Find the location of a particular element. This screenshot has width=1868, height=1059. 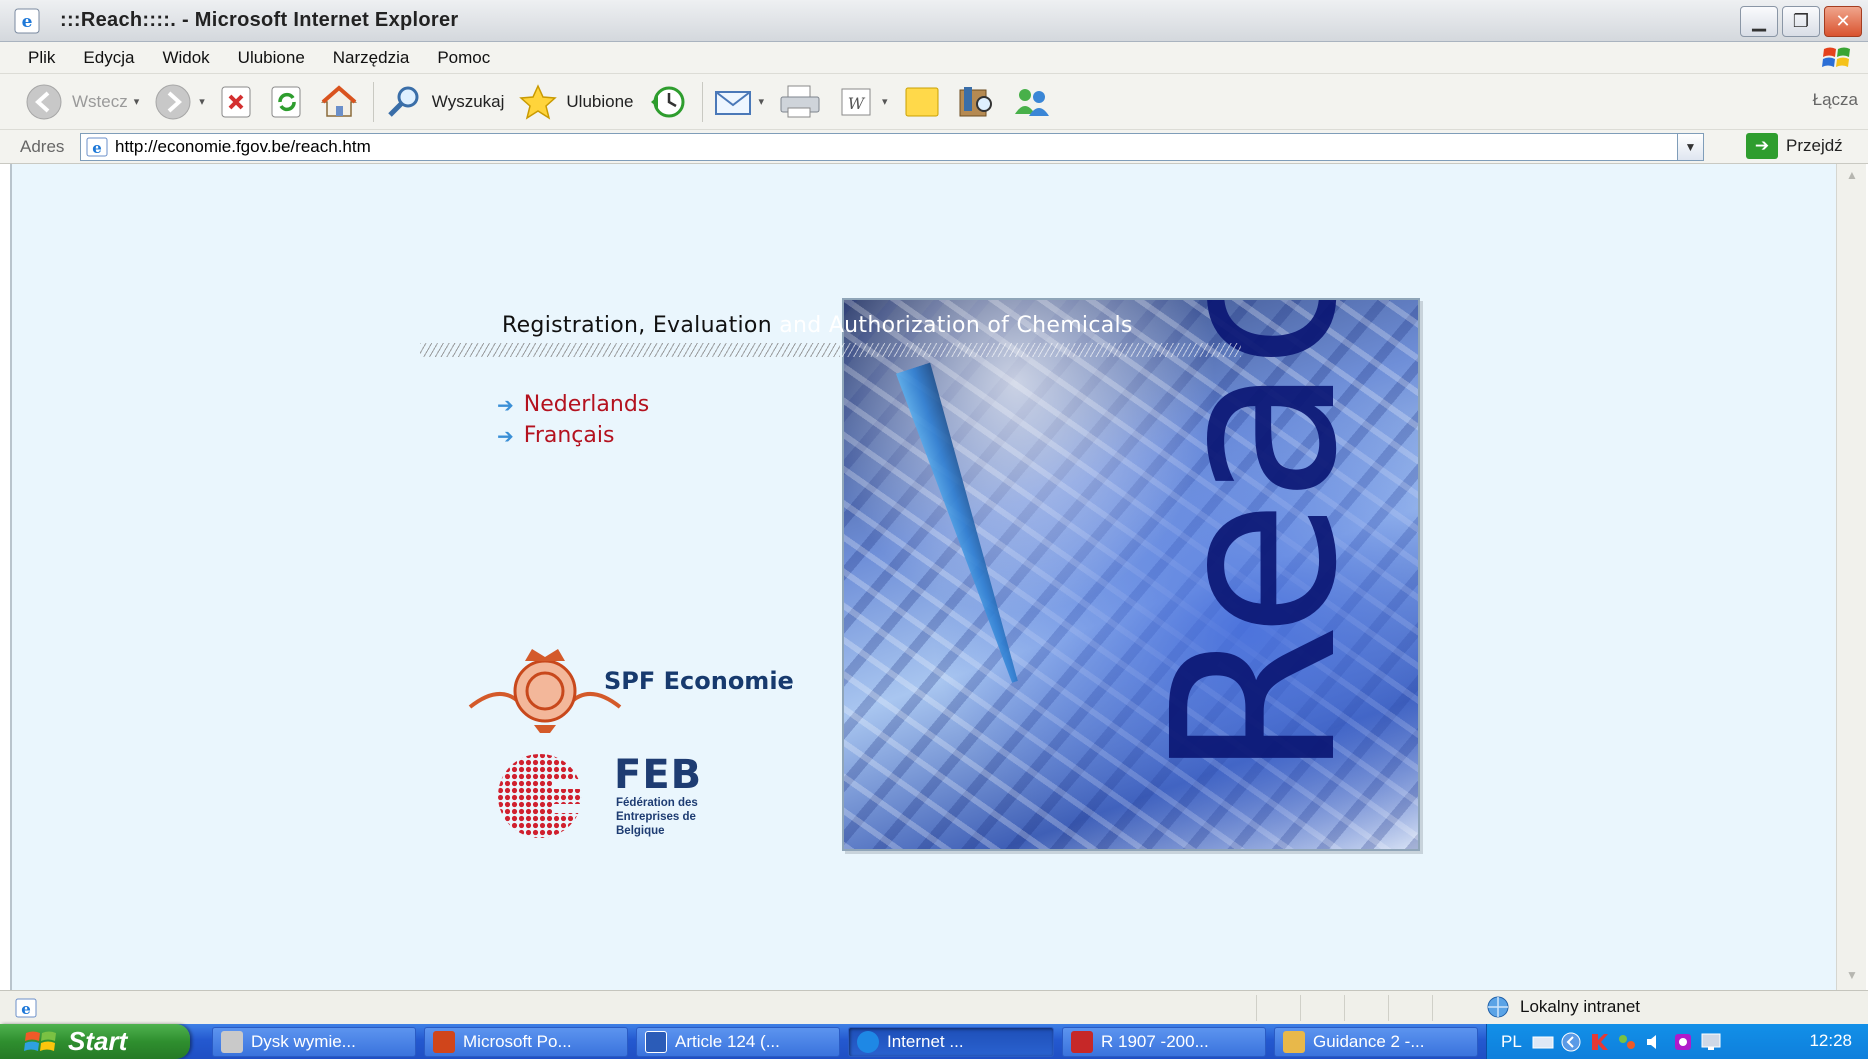

refresh-button is located at coordinates (287, 102).